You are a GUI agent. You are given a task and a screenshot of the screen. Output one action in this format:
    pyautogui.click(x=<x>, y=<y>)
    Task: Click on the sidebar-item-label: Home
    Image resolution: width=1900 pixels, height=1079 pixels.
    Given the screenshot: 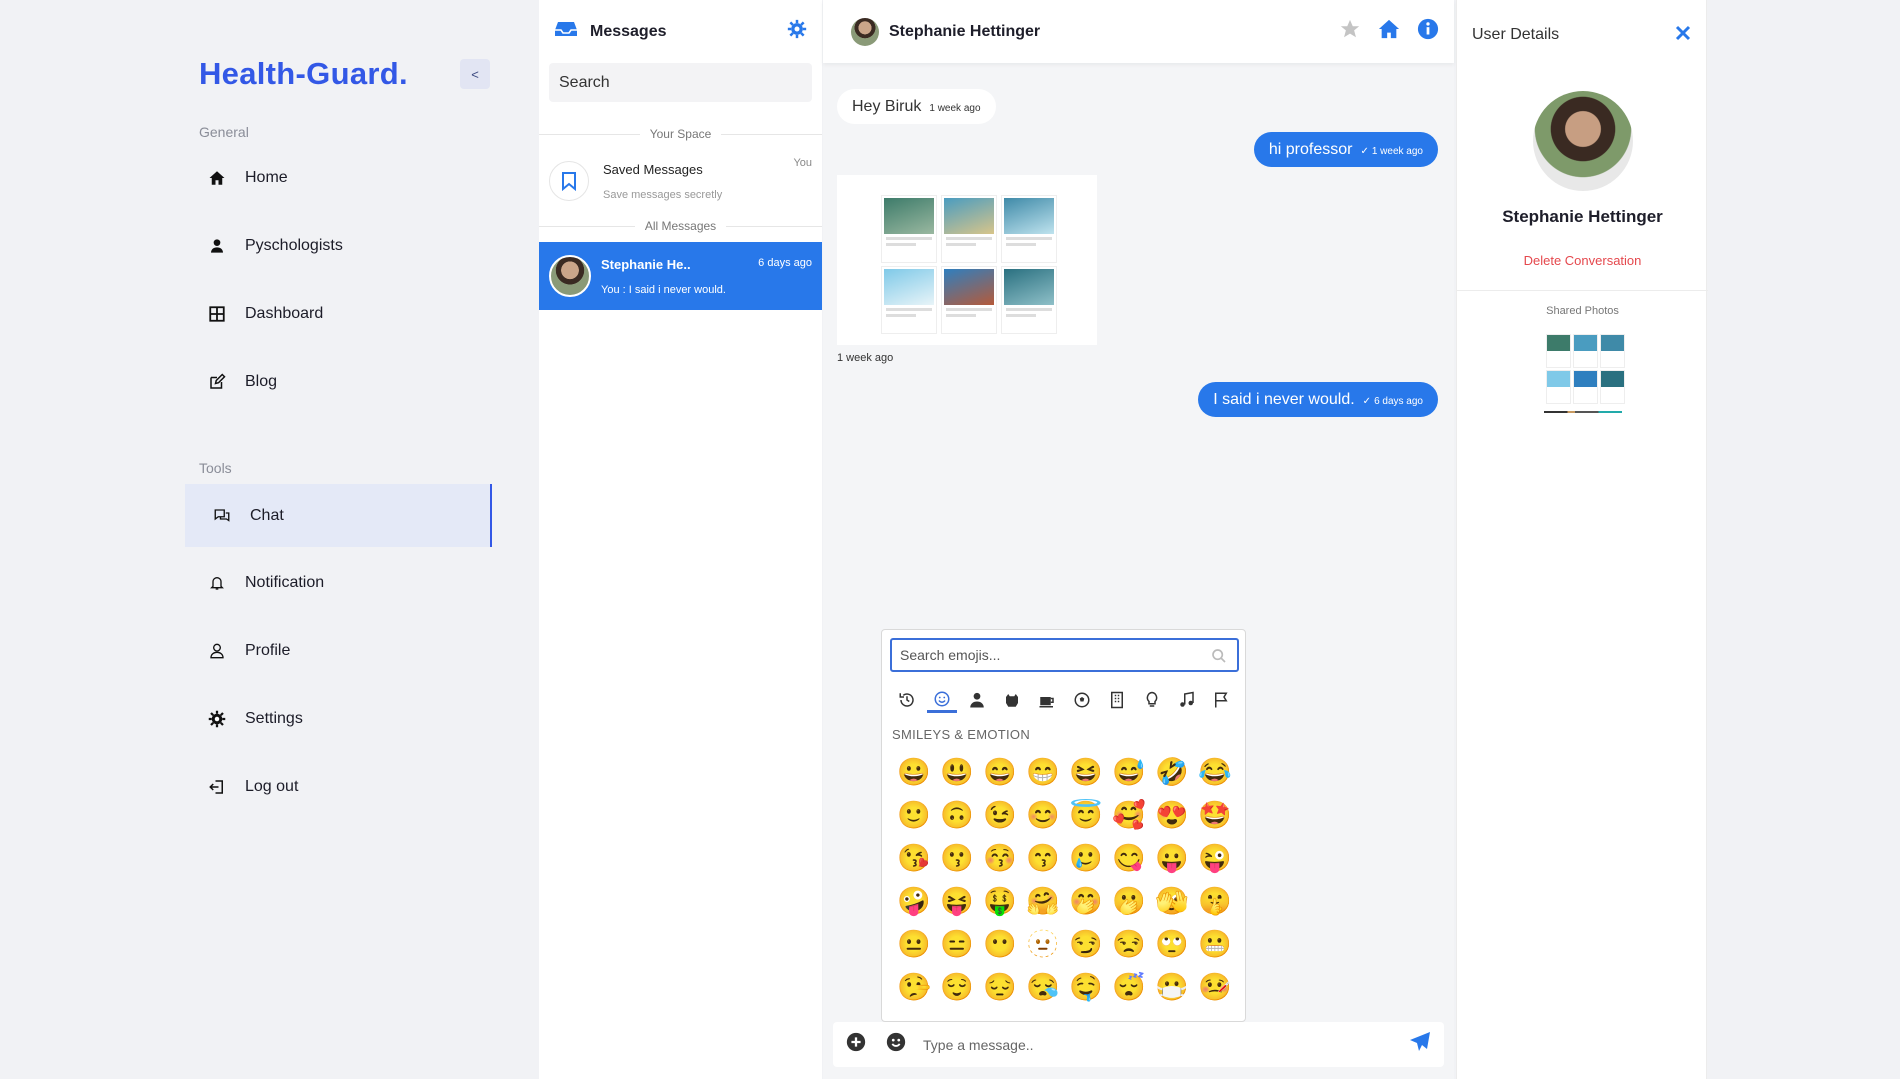 What is the action you would take?
    pyautogui.click(x=266, y=177)
    